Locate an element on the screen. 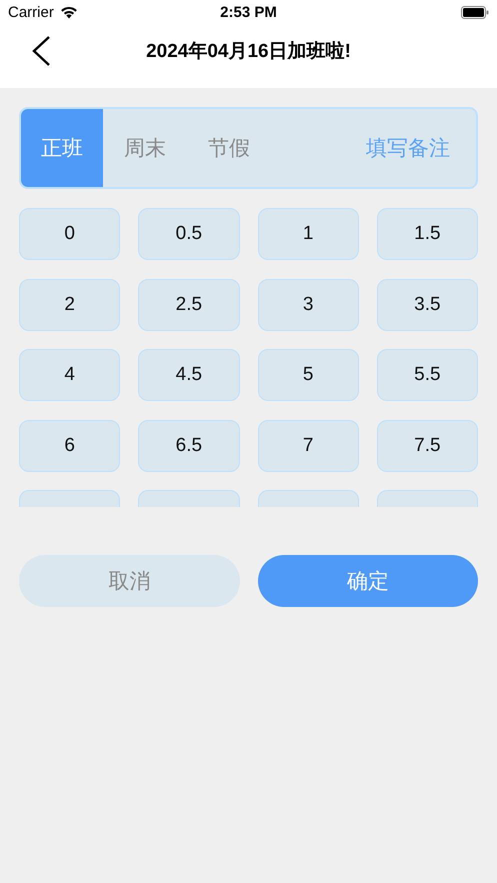  hours-option: 1 is located at coordinates (308, 234).